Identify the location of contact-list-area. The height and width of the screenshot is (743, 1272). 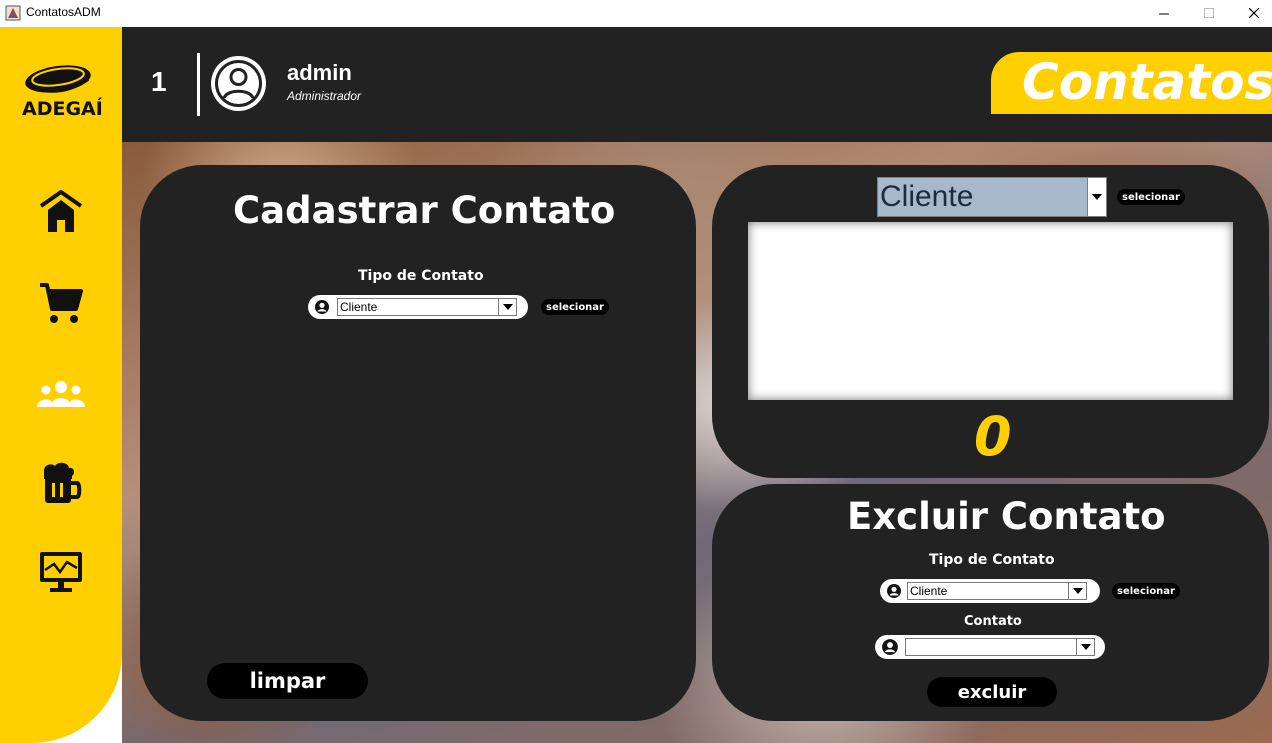
(990, 311).